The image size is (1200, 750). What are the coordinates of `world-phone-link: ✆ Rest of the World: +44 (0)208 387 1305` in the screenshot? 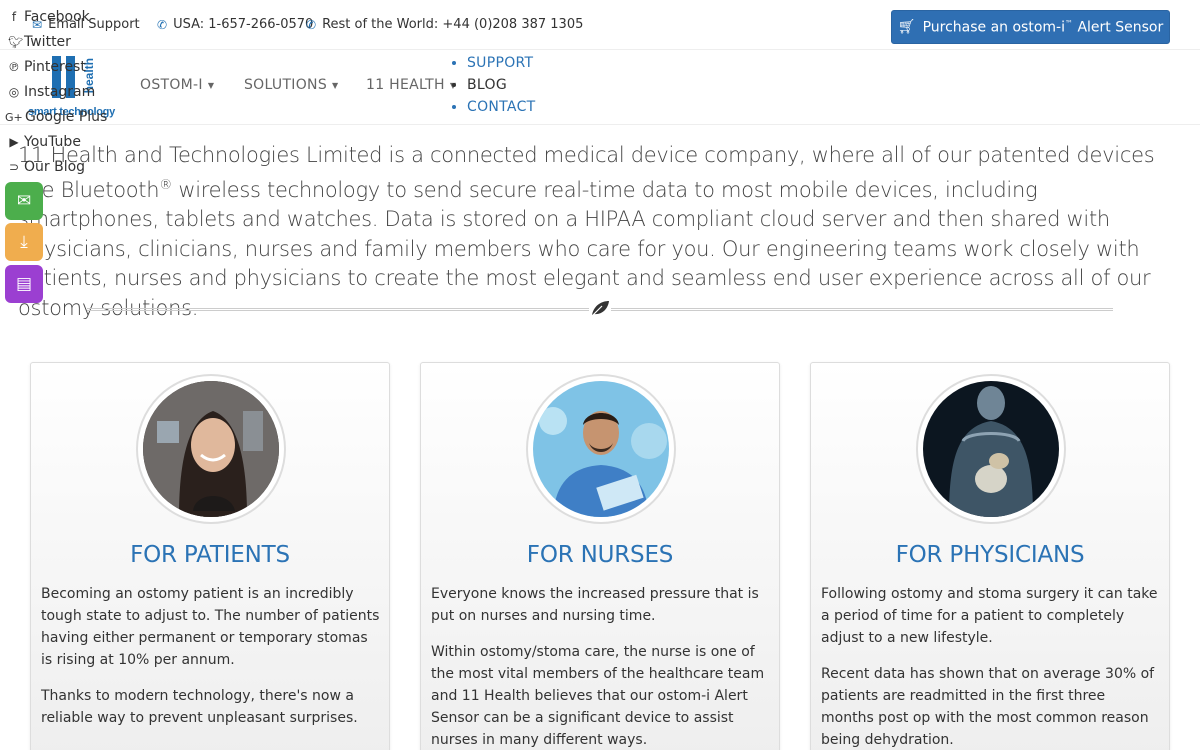 It's located at (444, 24).